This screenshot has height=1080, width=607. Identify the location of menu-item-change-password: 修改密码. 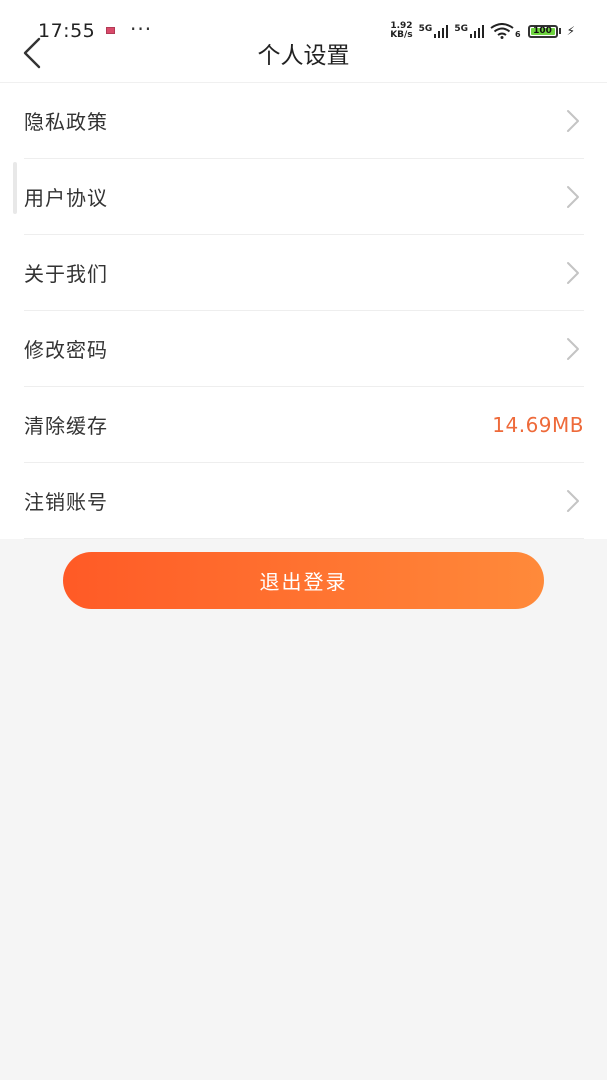
(304, 349).